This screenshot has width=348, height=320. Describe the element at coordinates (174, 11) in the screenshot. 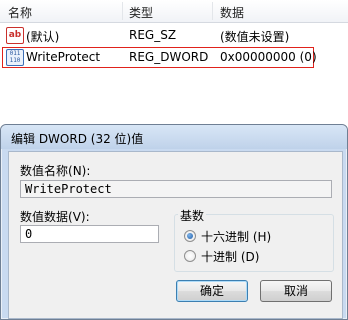

I see `registry-list-header: 名称 类型 数据` at that location.